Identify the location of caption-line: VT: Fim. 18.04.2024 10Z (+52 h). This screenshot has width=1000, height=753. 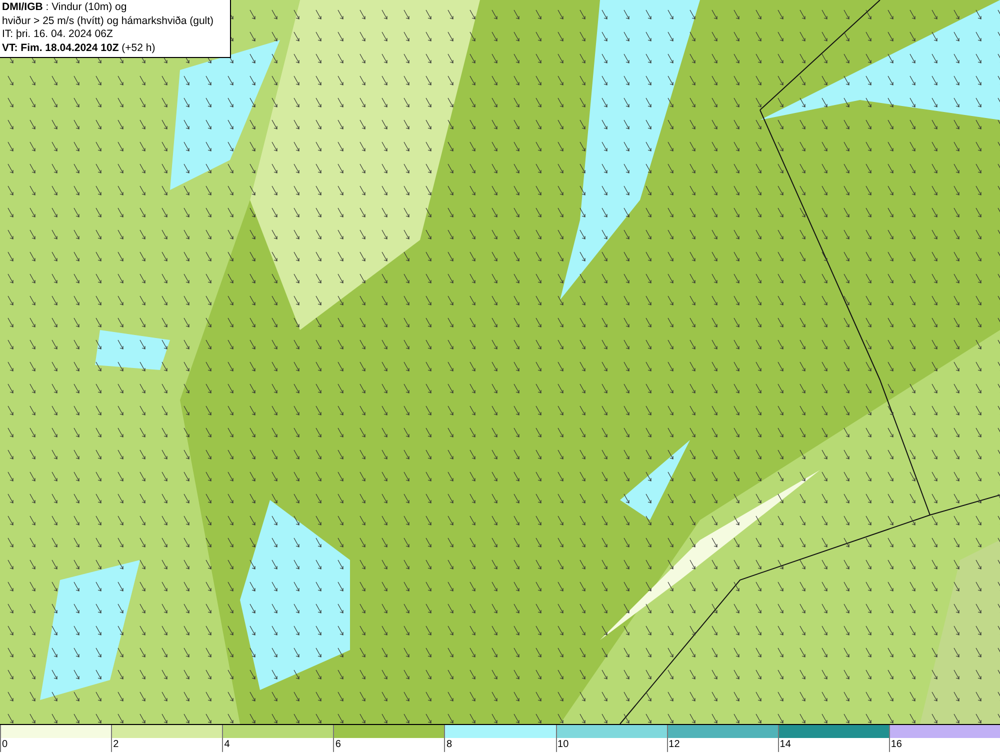
(79, 48).